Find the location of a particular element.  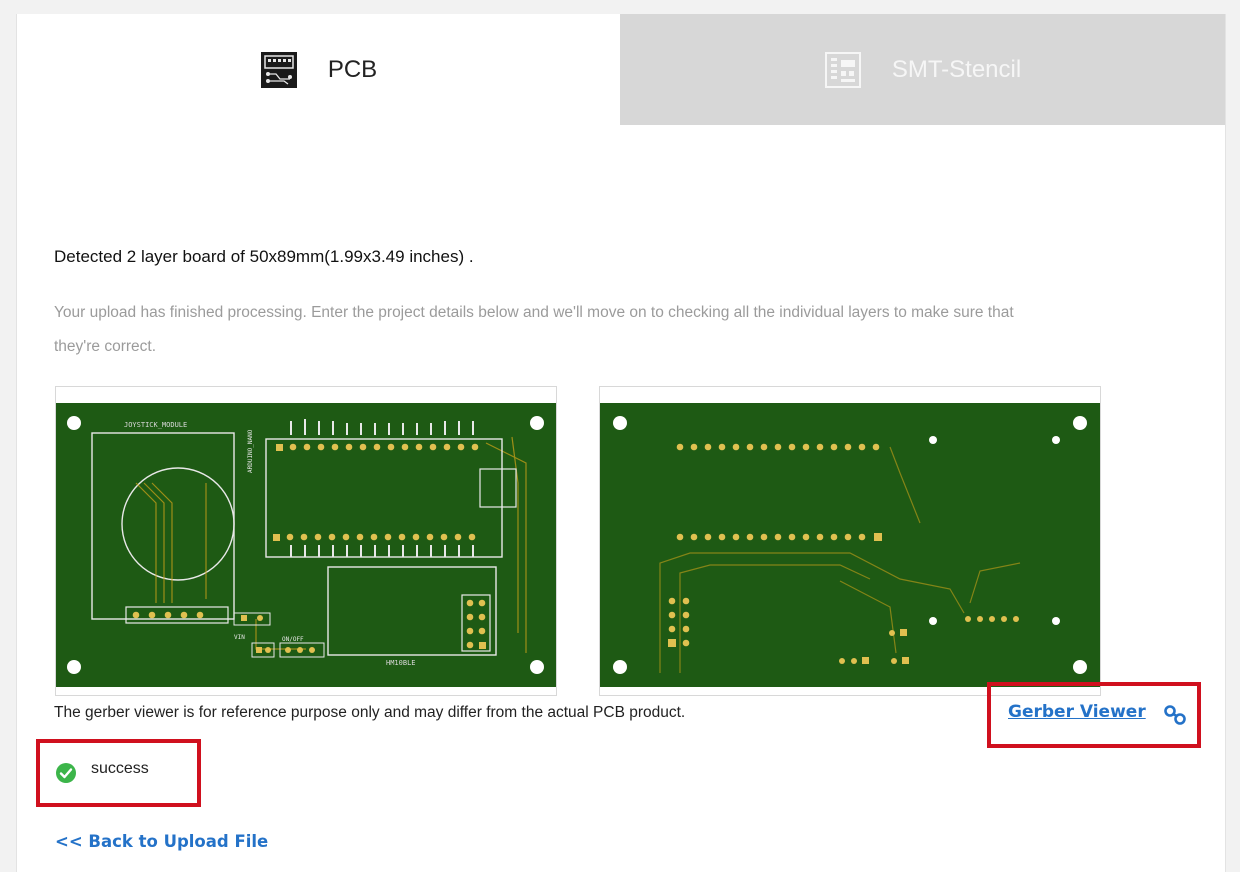

pcb-top-switch-label: ON/OFF is located at coordinates (293, 639).